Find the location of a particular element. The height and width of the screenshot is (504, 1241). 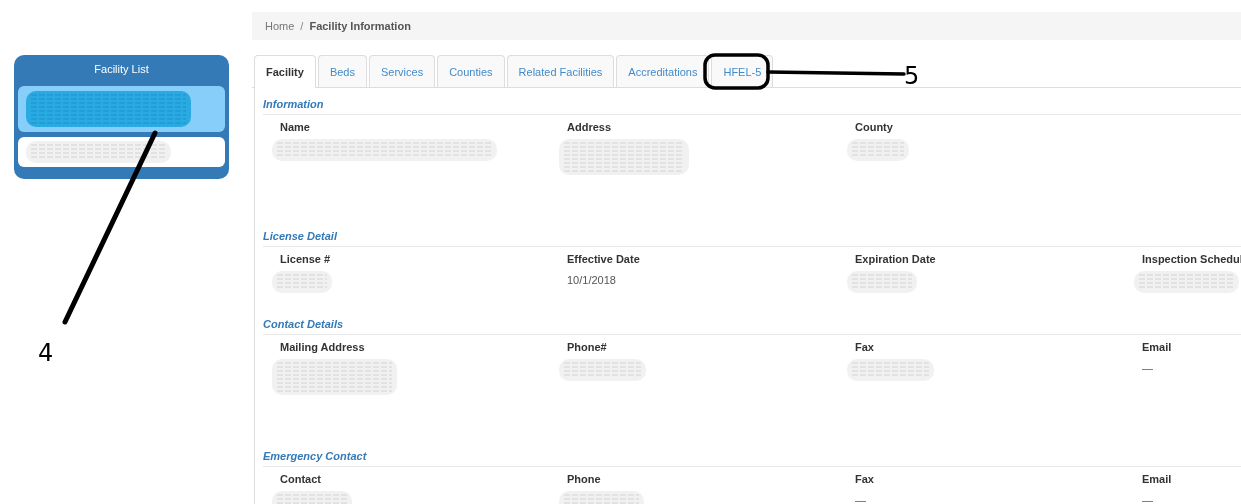

field-label: Phone# is located at coordinates (587, 347).